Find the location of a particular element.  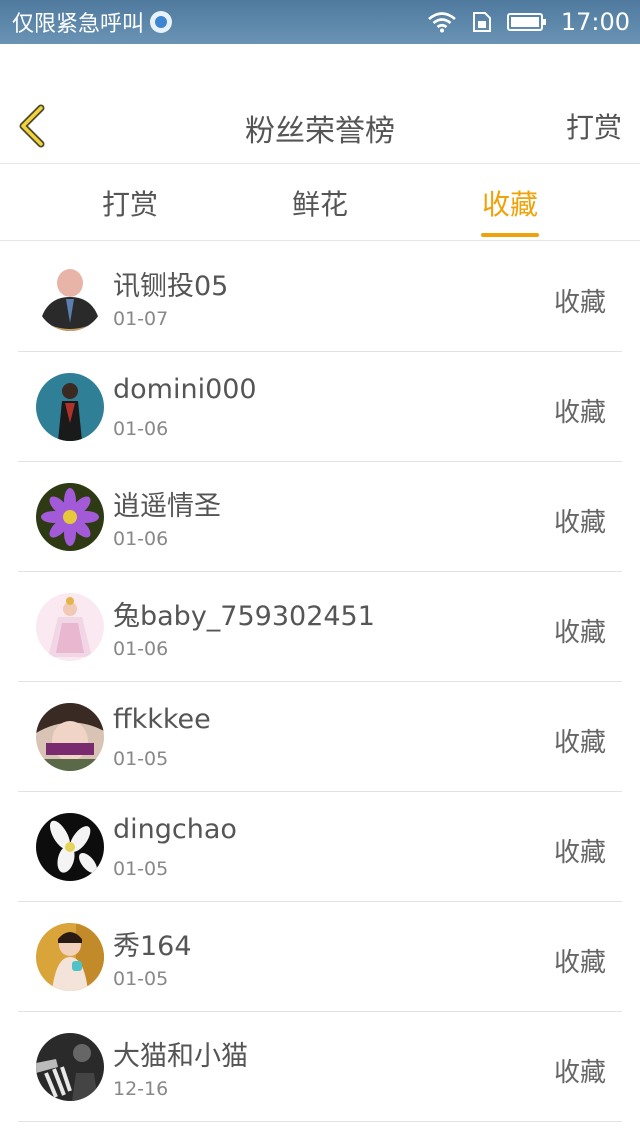

battery-icon is located at coordinates (526, 22).